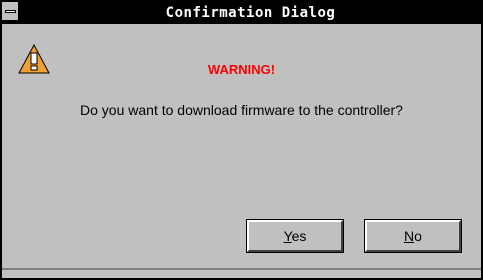 The image size is (483, 280). I want to click on system-menu-button, so click(11, 12).